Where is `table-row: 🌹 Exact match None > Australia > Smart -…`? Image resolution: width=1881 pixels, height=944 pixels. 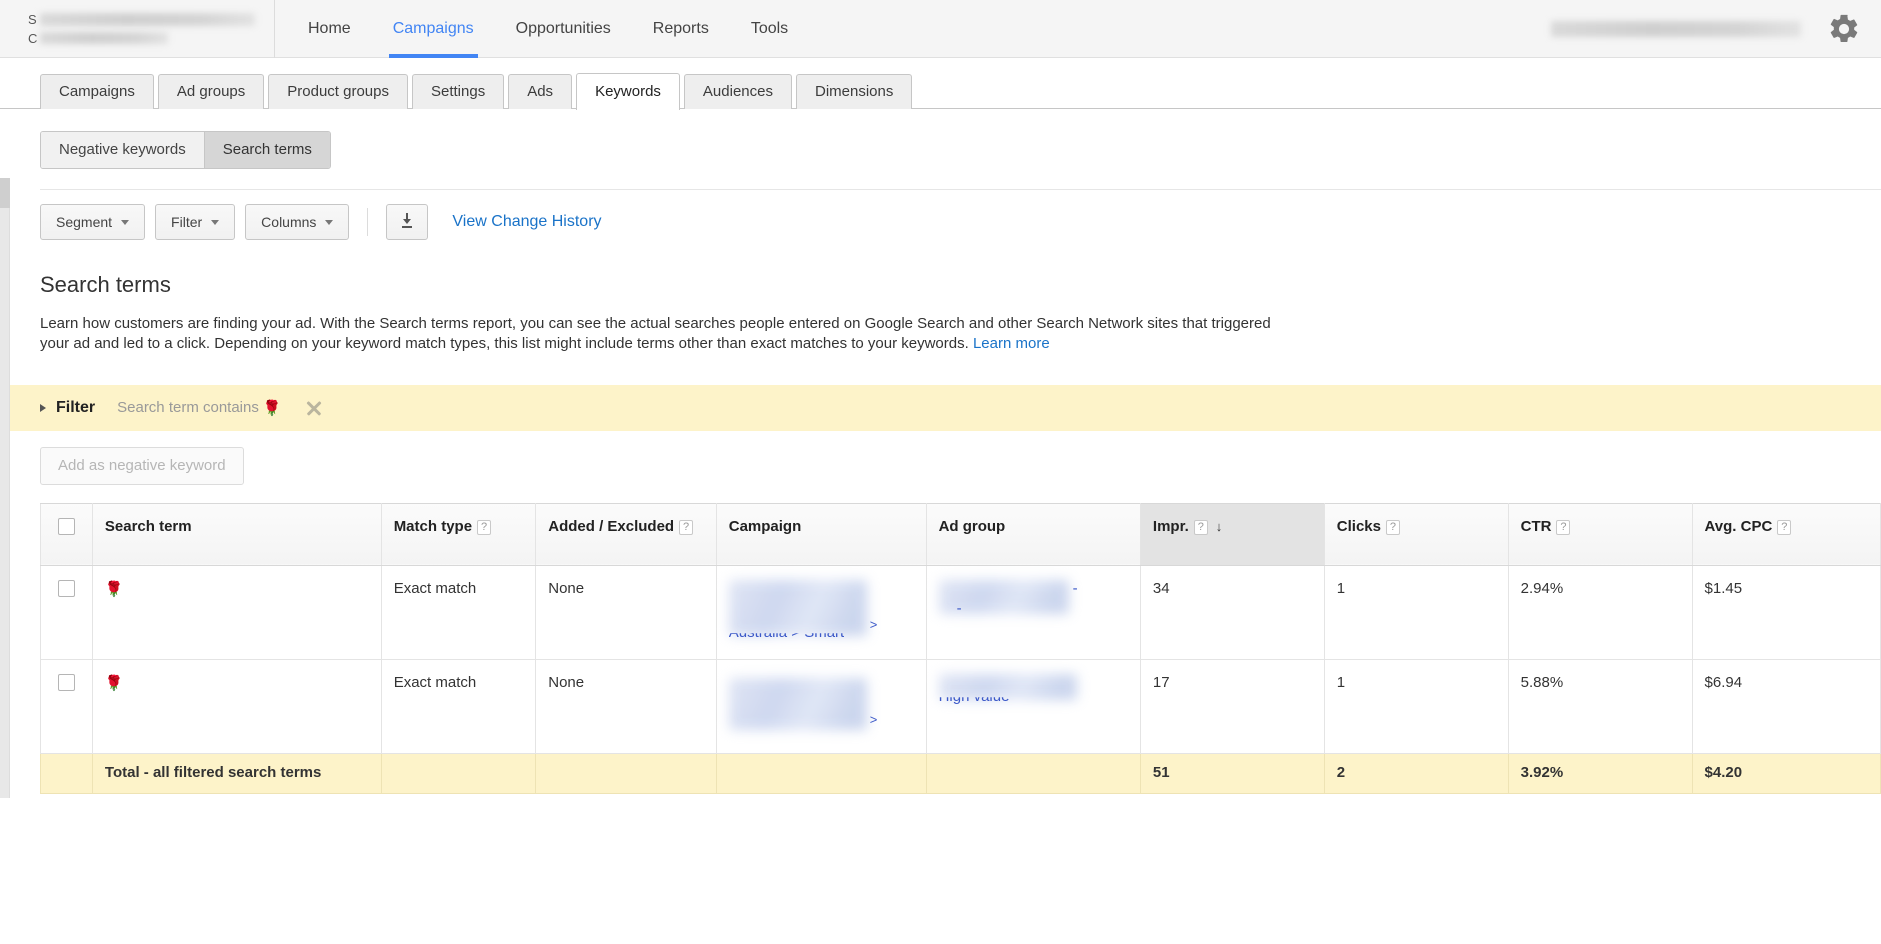
table-row: 🌹 Exact match None > Australia > Smart -… is located at coordinates (960, 612).